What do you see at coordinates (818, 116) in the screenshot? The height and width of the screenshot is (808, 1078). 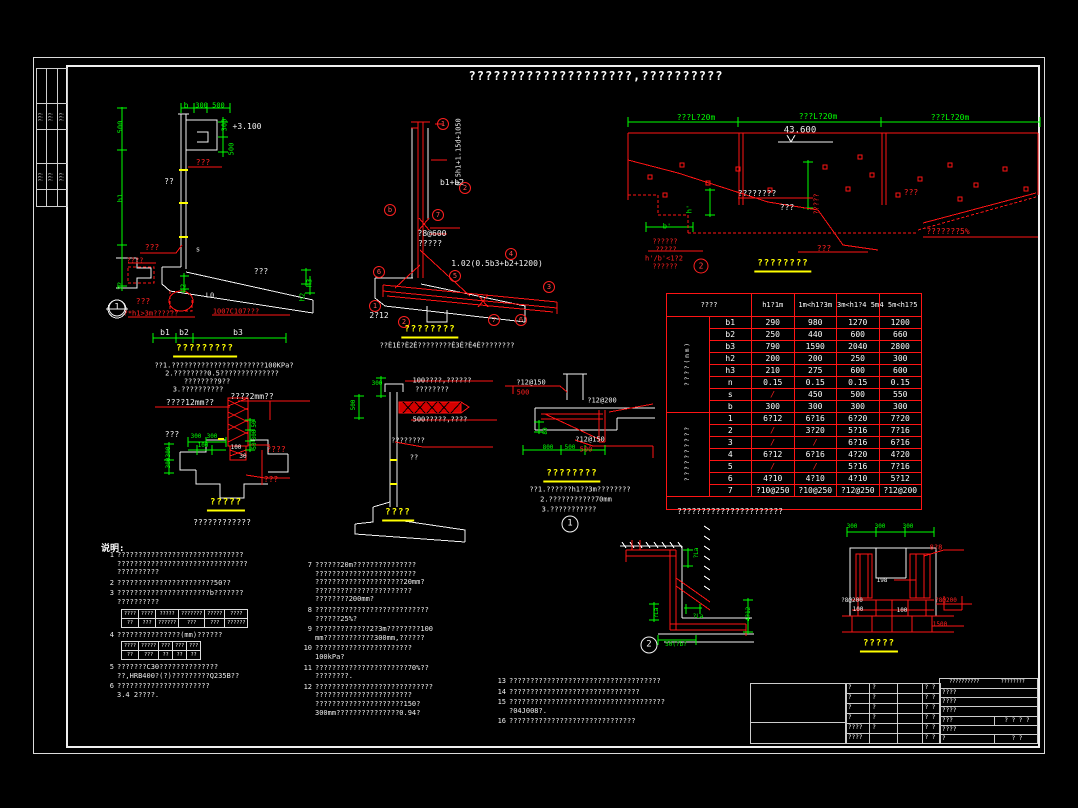 I see `c-dim-seg2: ???L?20m` at bounding box center [818, 116].